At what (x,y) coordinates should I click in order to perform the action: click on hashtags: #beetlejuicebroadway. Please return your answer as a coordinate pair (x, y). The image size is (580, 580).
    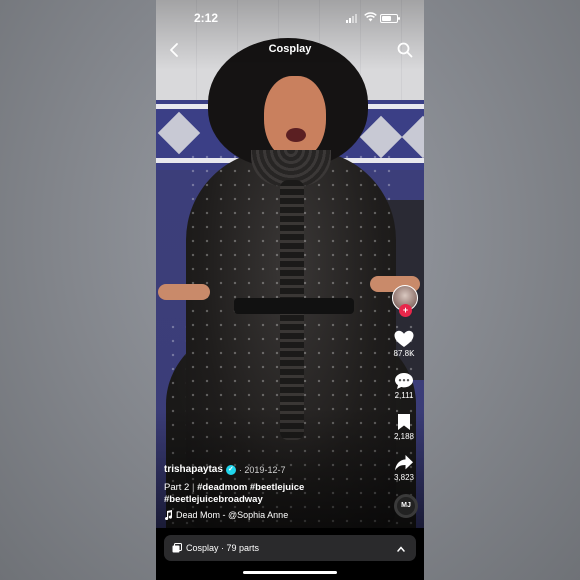
    Looking at the image, I should click on (213, 499).